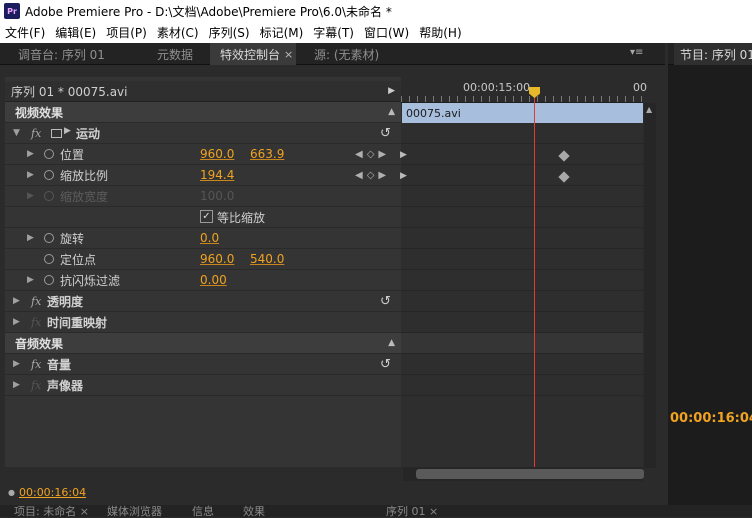  I want to click on scale-value: 194.4, so click(217, 175).